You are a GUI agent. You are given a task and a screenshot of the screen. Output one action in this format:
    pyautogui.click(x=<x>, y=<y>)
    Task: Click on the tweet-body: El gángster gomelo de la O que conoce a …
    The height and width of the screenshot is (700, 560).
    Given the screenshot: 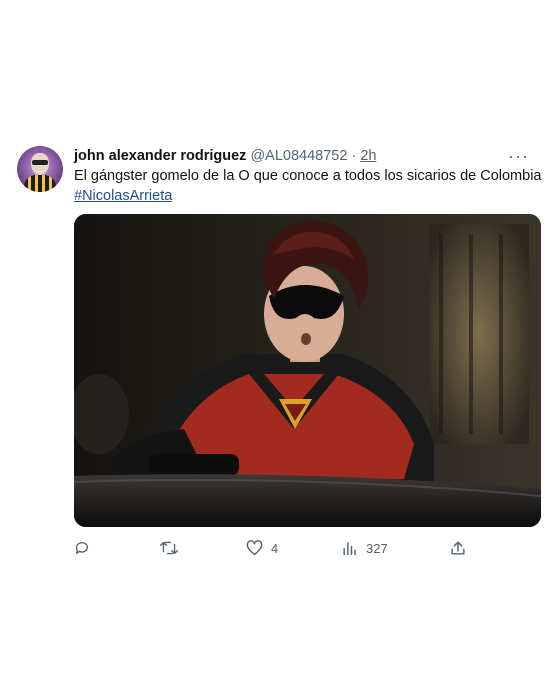 What is the action you would take?
    pyautogui.click(x=308, y=176)
    